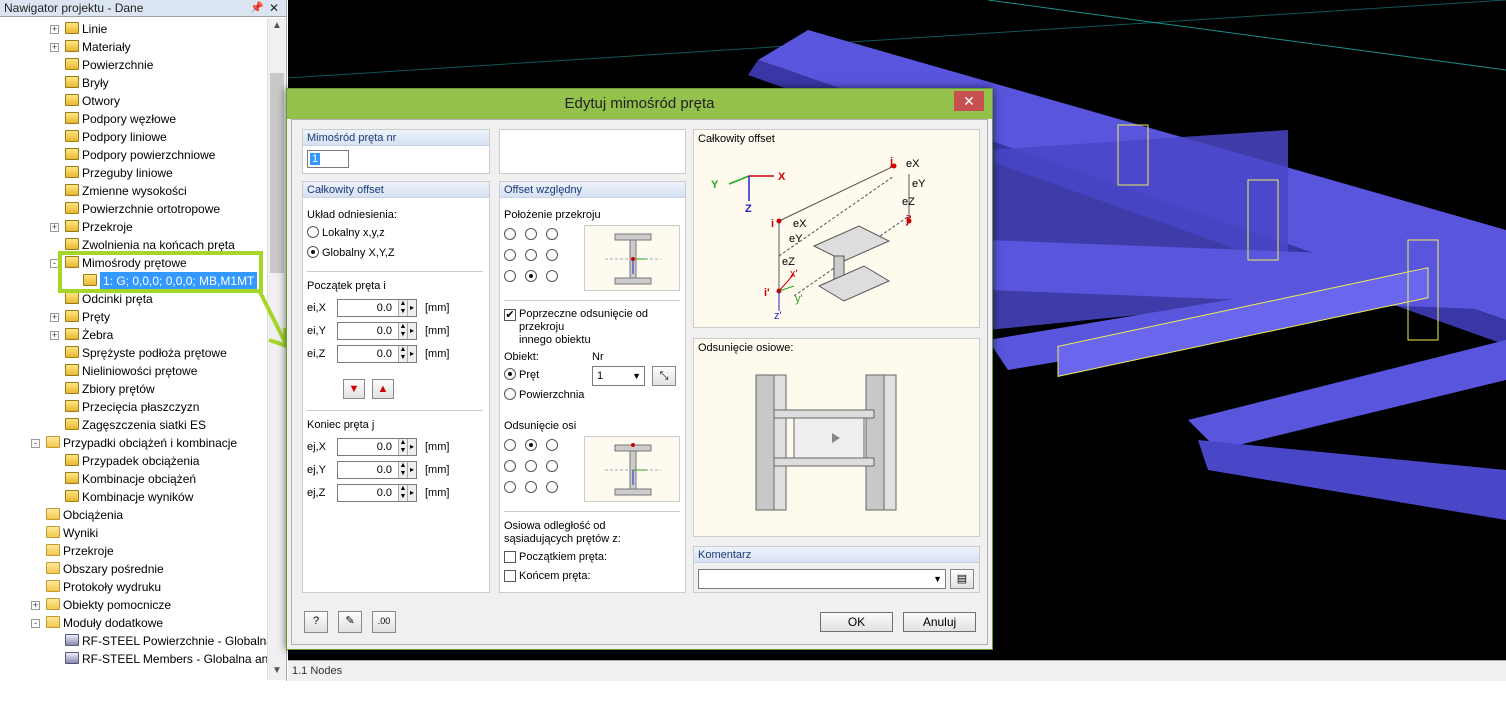  Describe the element at coordinates (133, 335) in the screenshot. I see `tree-item: + Żebra` at that location.